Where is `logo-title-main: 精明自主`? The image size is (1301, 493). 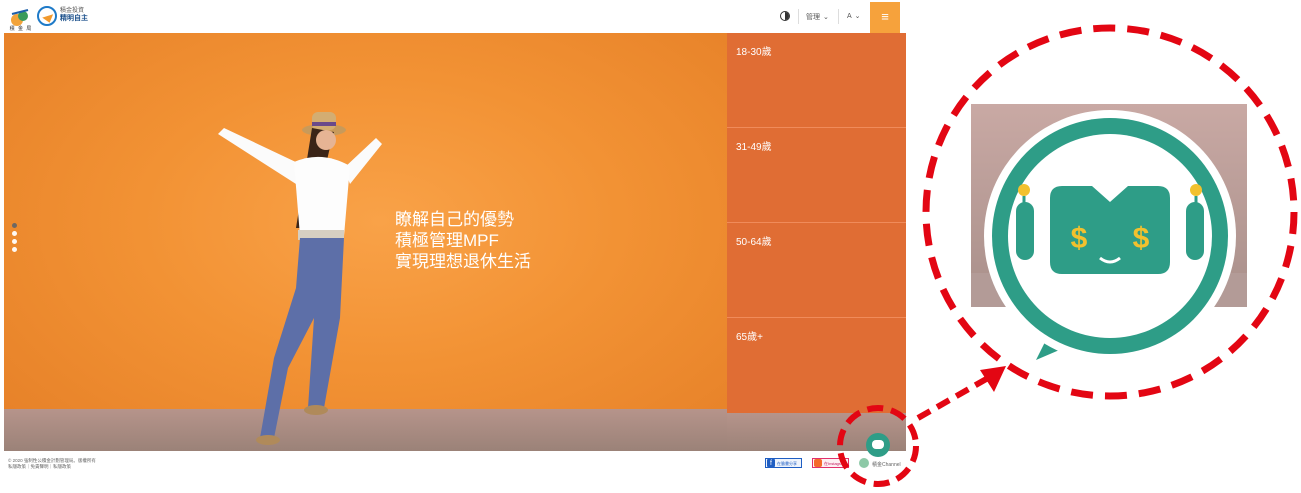
logo-title-main: 精明自主 is located at coordinates (74, 18).